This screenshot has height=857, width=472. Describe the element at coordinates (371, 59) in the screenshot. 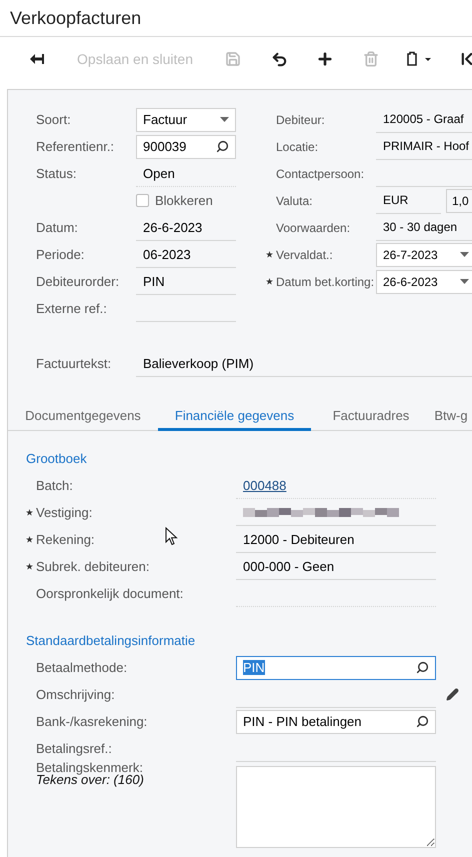

I see `trash-icon` at that location.